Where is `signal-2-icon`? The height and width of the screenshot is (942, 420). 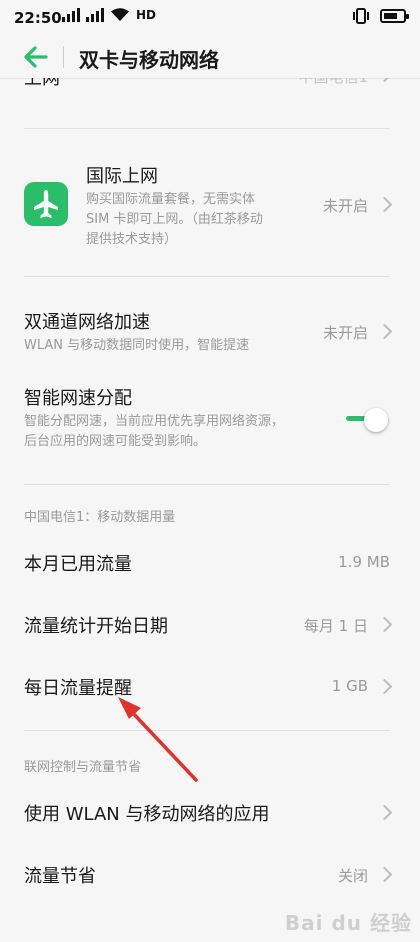 signal-2-icon is located at coordinates (95, 14).